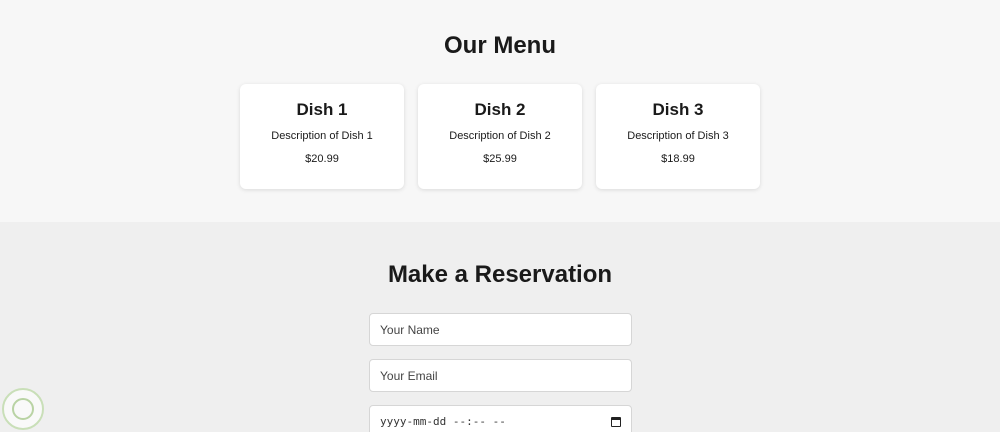 This screenshot has width=1000, height=432. Describe the element at coordinates (500, 375) in the screenshot. I see `email-input` at that location.